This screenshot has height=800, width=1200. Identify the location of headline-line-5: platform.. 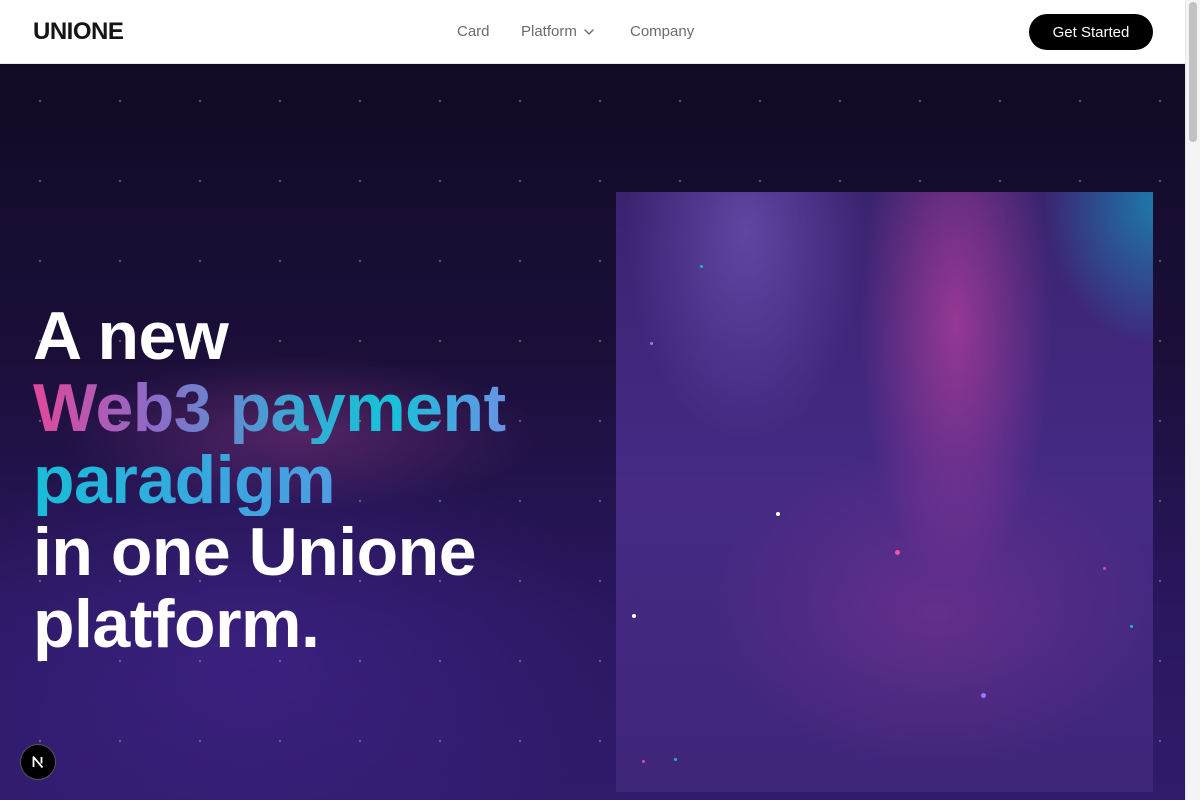
(176, 624).